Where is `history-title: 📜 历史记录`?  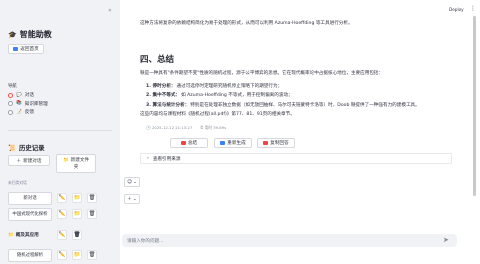 history-title: 📜 历史记录 is located at coordinates (26, 148).